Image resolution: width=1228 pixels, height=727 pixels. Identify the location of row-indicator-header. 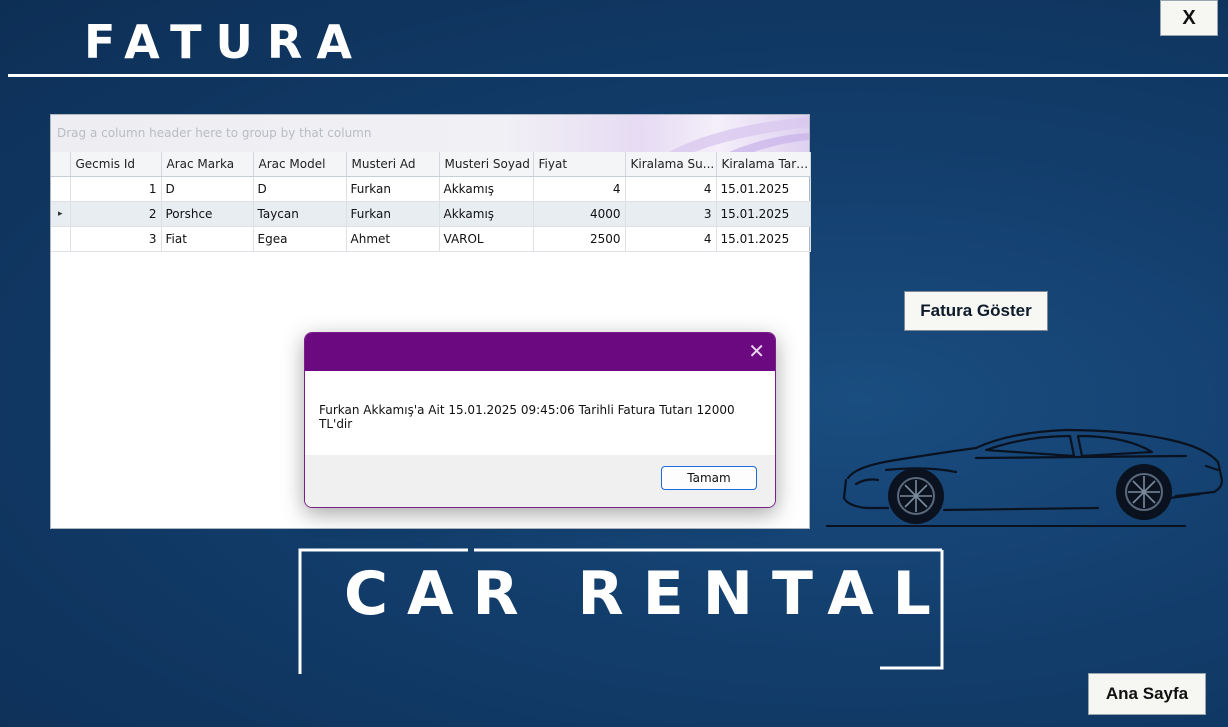
(61, 164).